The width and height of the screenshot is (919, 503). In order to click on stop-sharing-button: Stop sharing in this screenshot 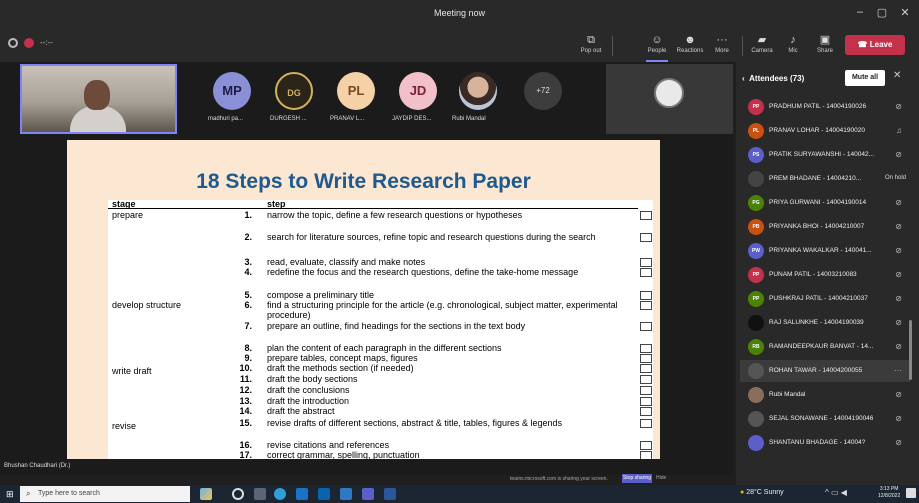, I will do `click(637, 478)`.